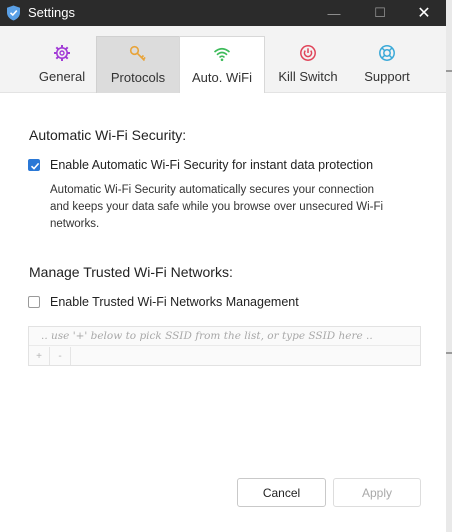  Describe the element at coordinates (281, 492) in the screenshot. I see `cancel-button: Cancel` at that location.